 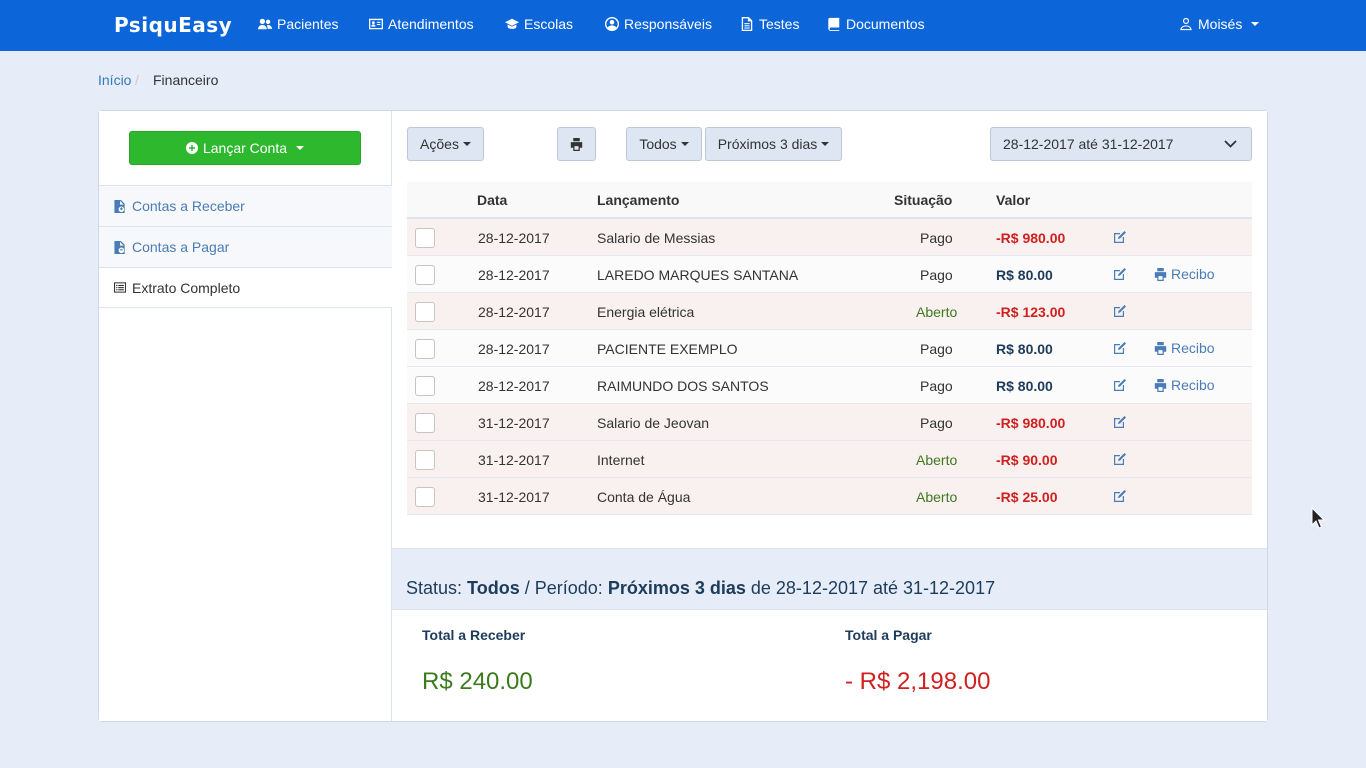 I want to click on table-row: 31-12-2017 Internet Aberto -R$ 90.00, so click(x=829, y=459).